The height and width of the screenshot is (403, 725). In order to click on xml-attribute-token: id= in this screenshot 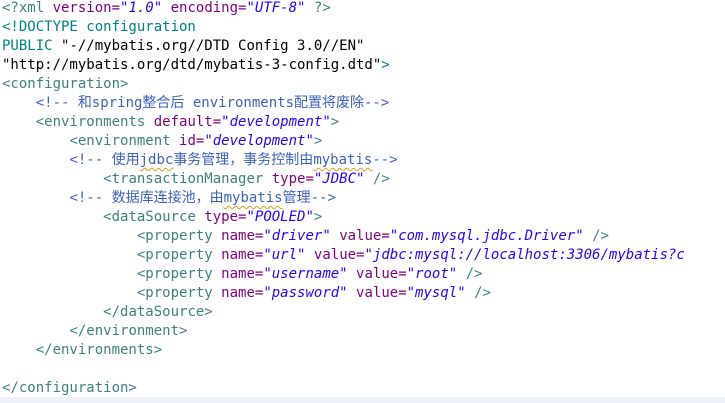, I will do `click(192, 141)`.